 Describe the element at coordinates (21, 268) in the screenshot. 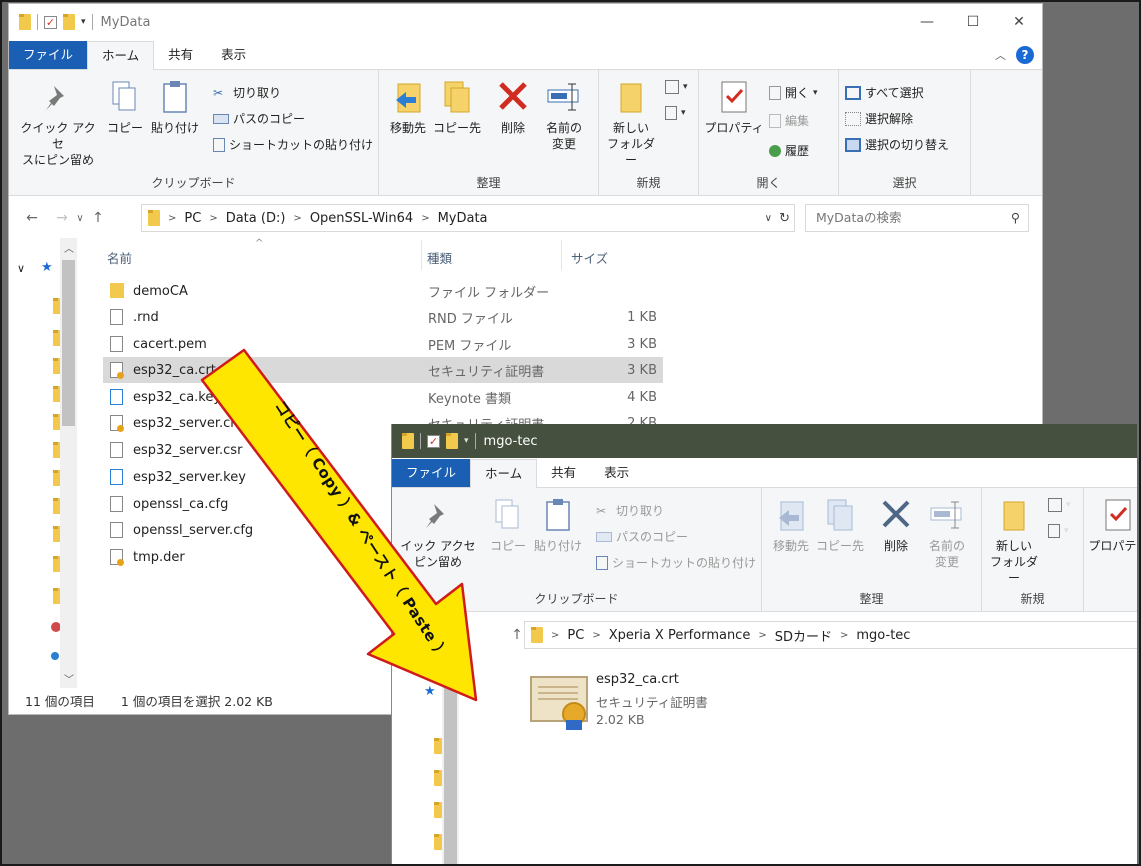

I see `expand-chevron-icon: ∨` at that location.